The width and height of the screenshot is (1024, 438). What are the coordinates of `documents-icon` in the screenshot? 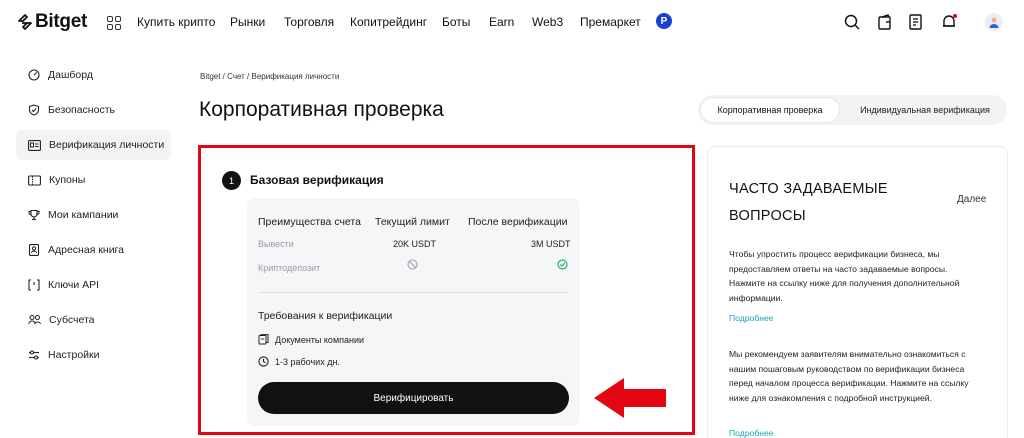 It's located at (263, 339).